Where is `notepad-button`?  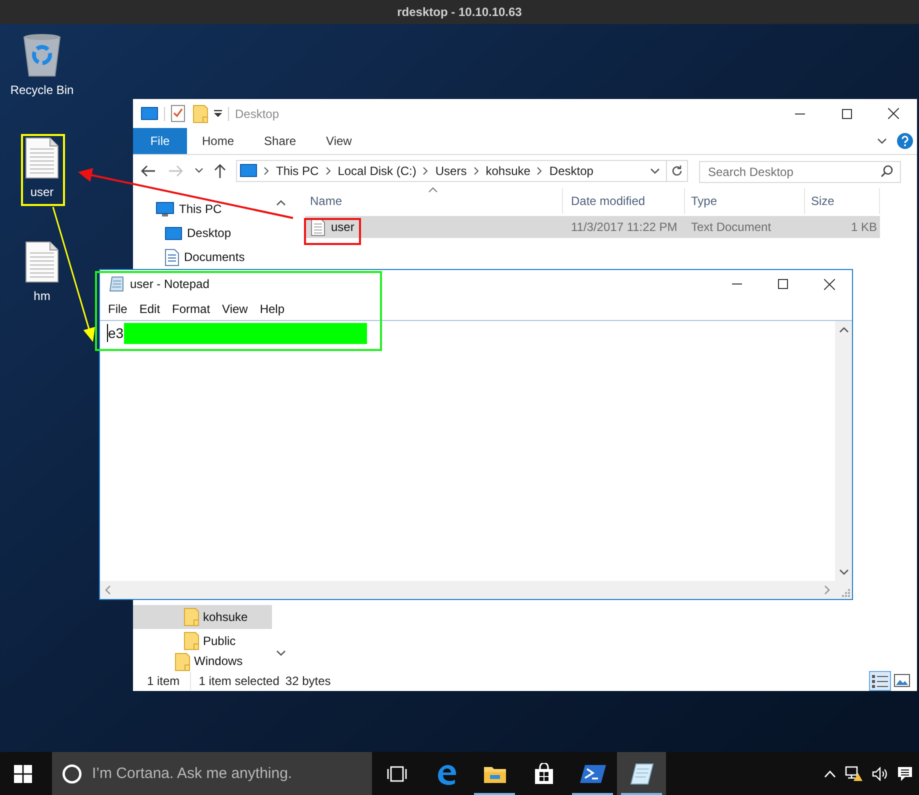
notepad-button is located at coordinates (641, 773).